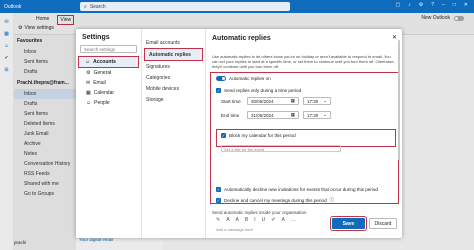  Describe the element at coordinates (223, 135) in the screenshot. I see `block-calendar-checkbox: ✓` at that location.